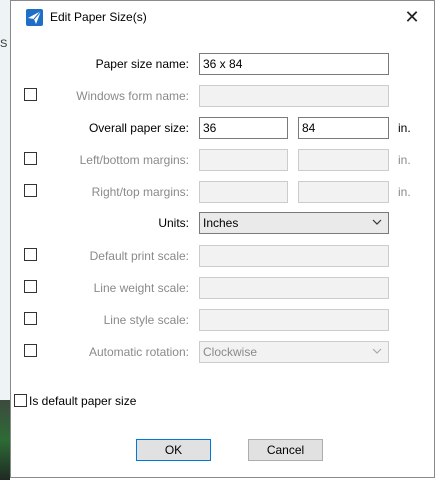 The image size is (437, 480). What do you see at coordinates (404, 128) in the screenshot?
I see `overall-size-unit: in.` at bounding box center [404, 128].